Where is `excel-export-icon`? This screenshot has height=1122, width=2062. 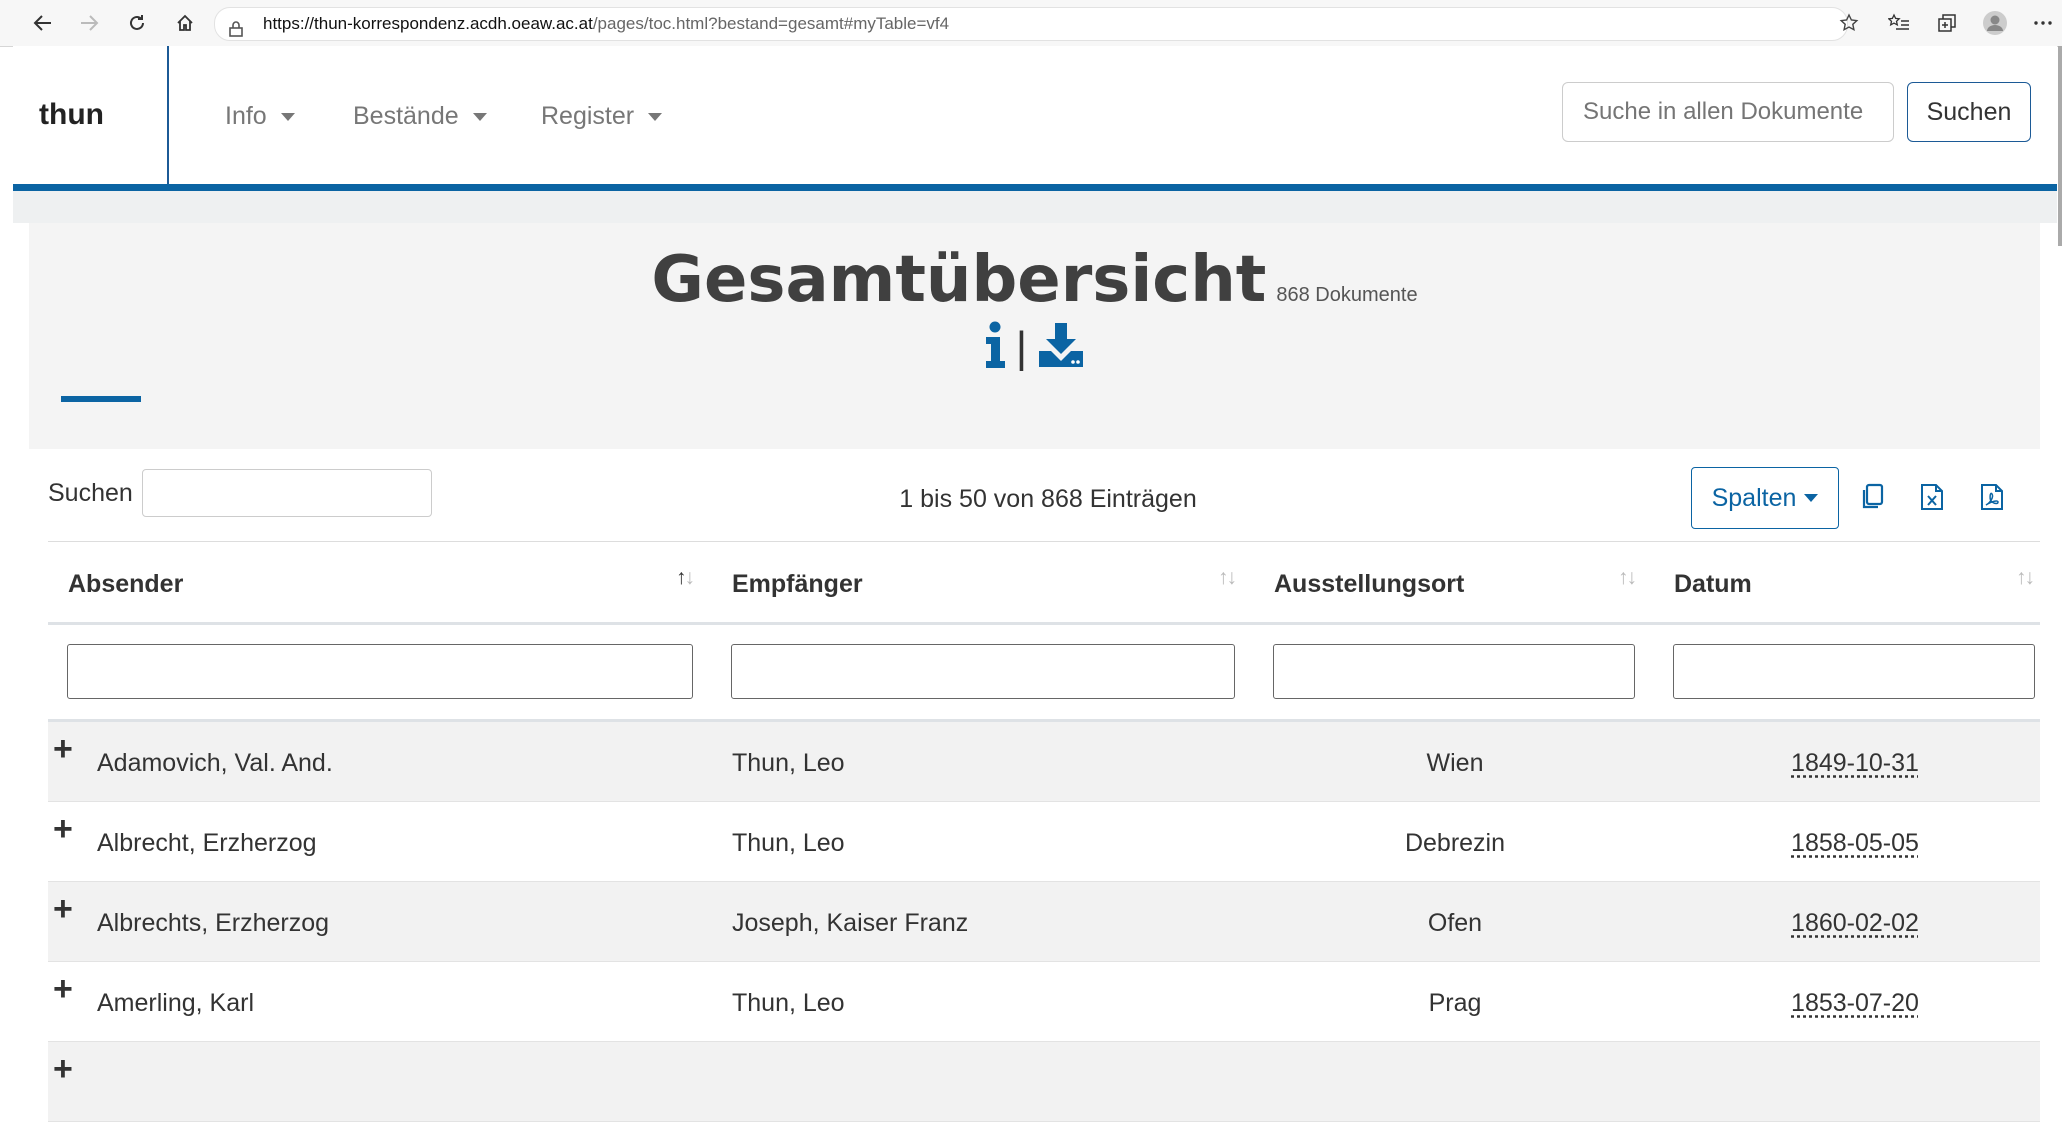
excel-export-icon is located at coordinates (1934, 498).